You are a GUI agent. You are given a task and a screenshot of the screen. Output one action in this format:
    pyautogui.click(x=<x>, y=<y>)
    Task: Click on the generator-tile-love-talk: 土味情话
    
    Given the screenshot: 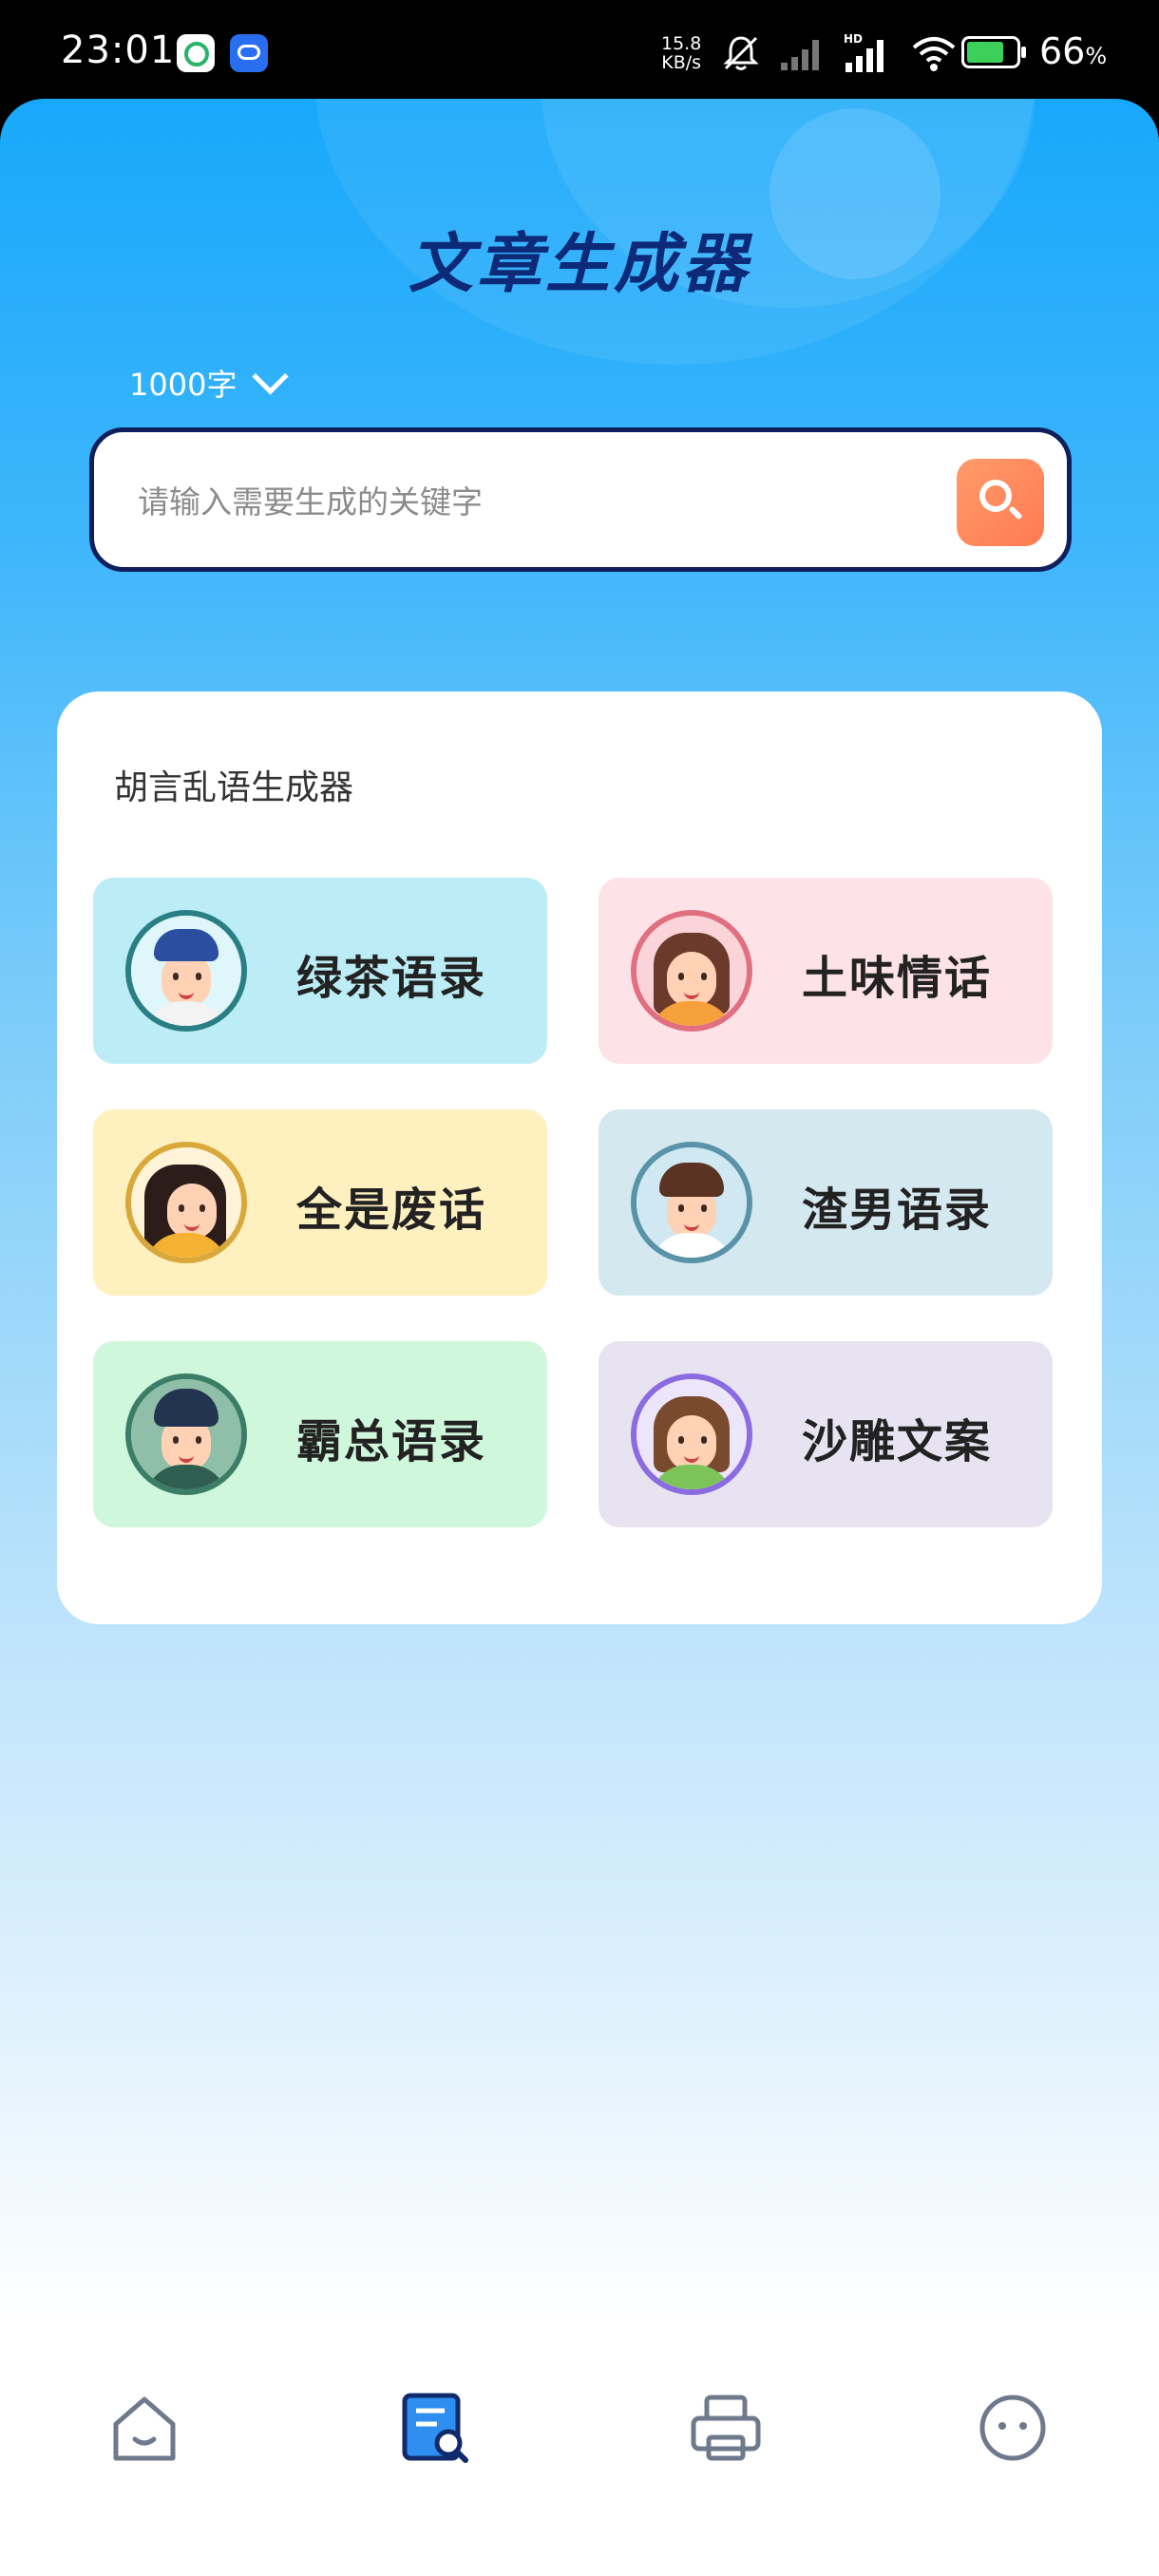 What is the action you would take?
    pyautogui.click(x=825, y=971)
    